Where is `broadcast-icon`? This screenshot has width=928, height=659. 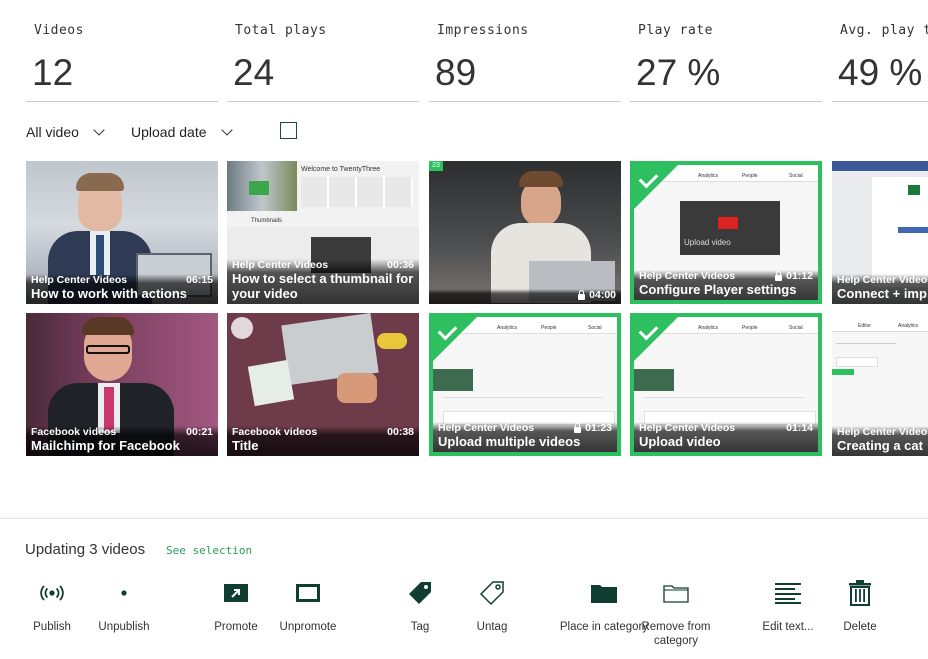 broadcast-icon is located at coordinates (52, 593).